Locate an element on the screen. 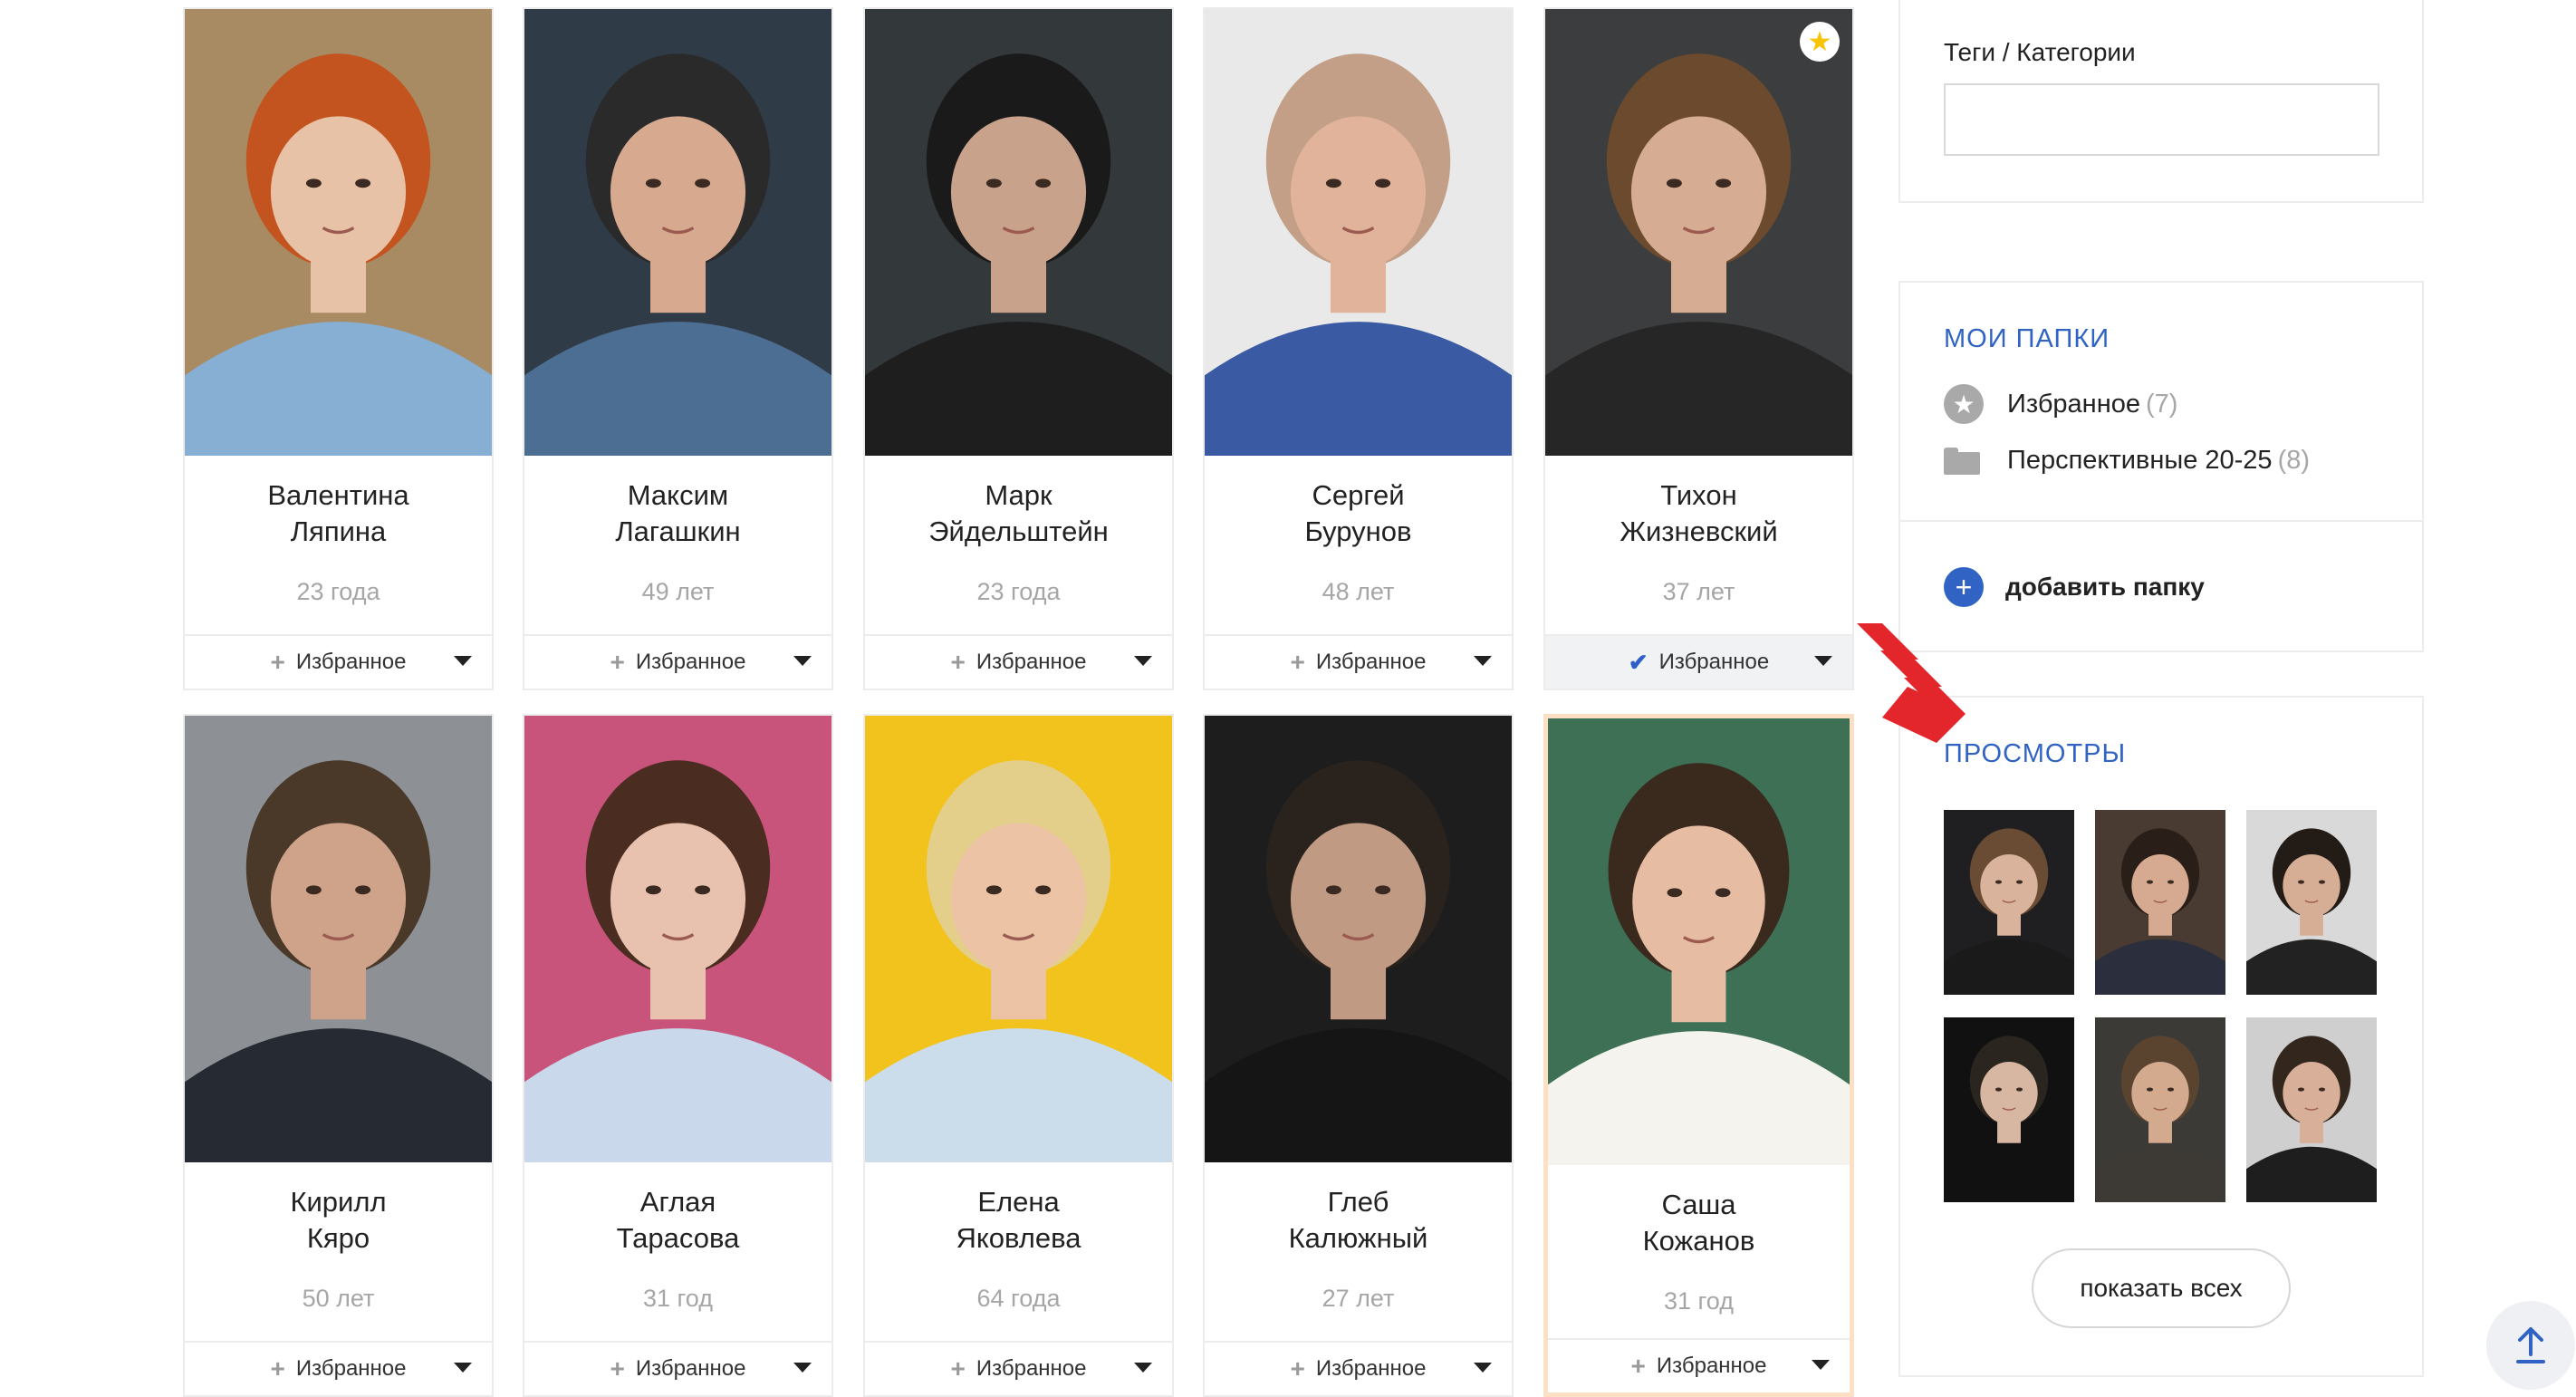 The width and height of the screenshot is (2576, 1397). actor-card: Елена Яковлева 64 года + Избранное is located at coordinates (1018, 1055).